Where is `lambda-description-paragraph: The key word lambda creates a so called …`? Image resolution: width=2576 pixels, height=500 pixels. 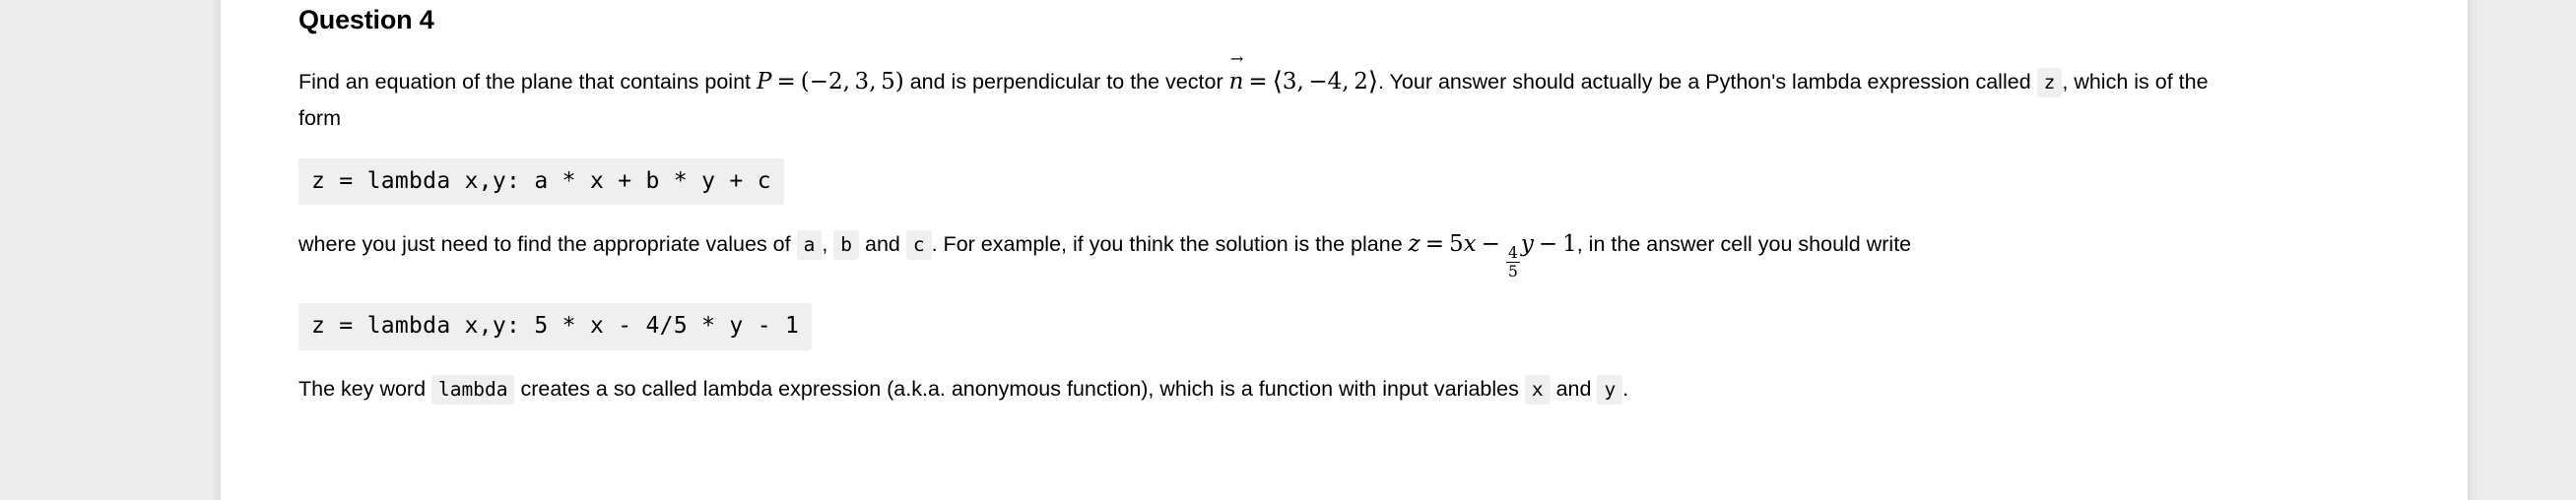 lambda-description-paragraph: The key word lambda creates a so called … is located at coordinates (1254, 389).